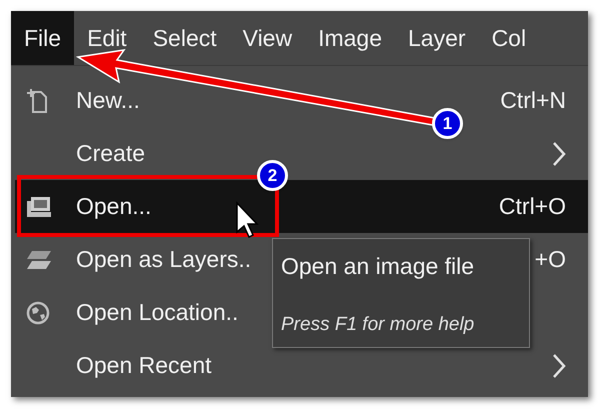 This screenshot has height=411, width=600. What do you see at coordinates (39, 259) in the screenshot?
I see `layers-icon` at bounding box center [39, 259].